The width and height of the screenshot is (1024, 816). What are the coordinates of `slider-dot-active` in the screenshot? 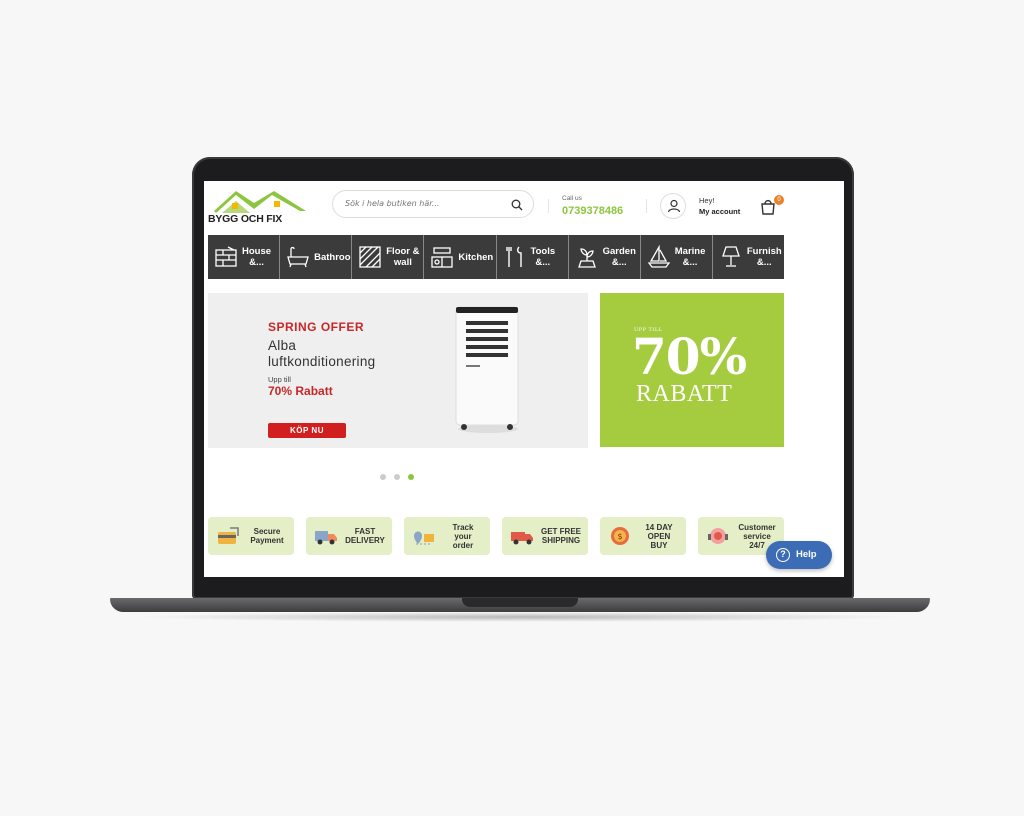 It's located at (411, 477).